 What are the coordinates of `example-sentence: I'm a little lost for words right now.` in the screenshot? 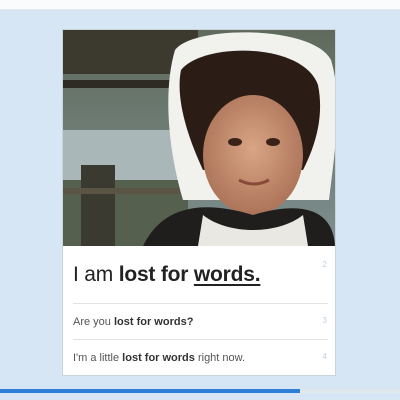 It's located at (159, 358).